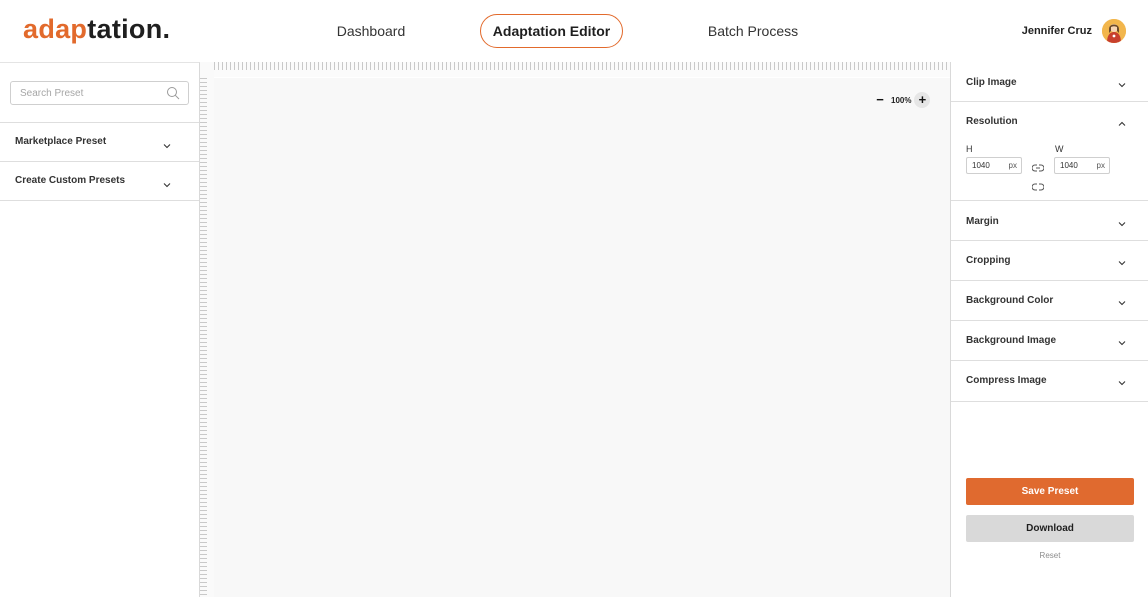  What do you see at coordinates (580, 66) in the screenshot?
I see `horizontal-ruler` at bounding box center [580, 66].